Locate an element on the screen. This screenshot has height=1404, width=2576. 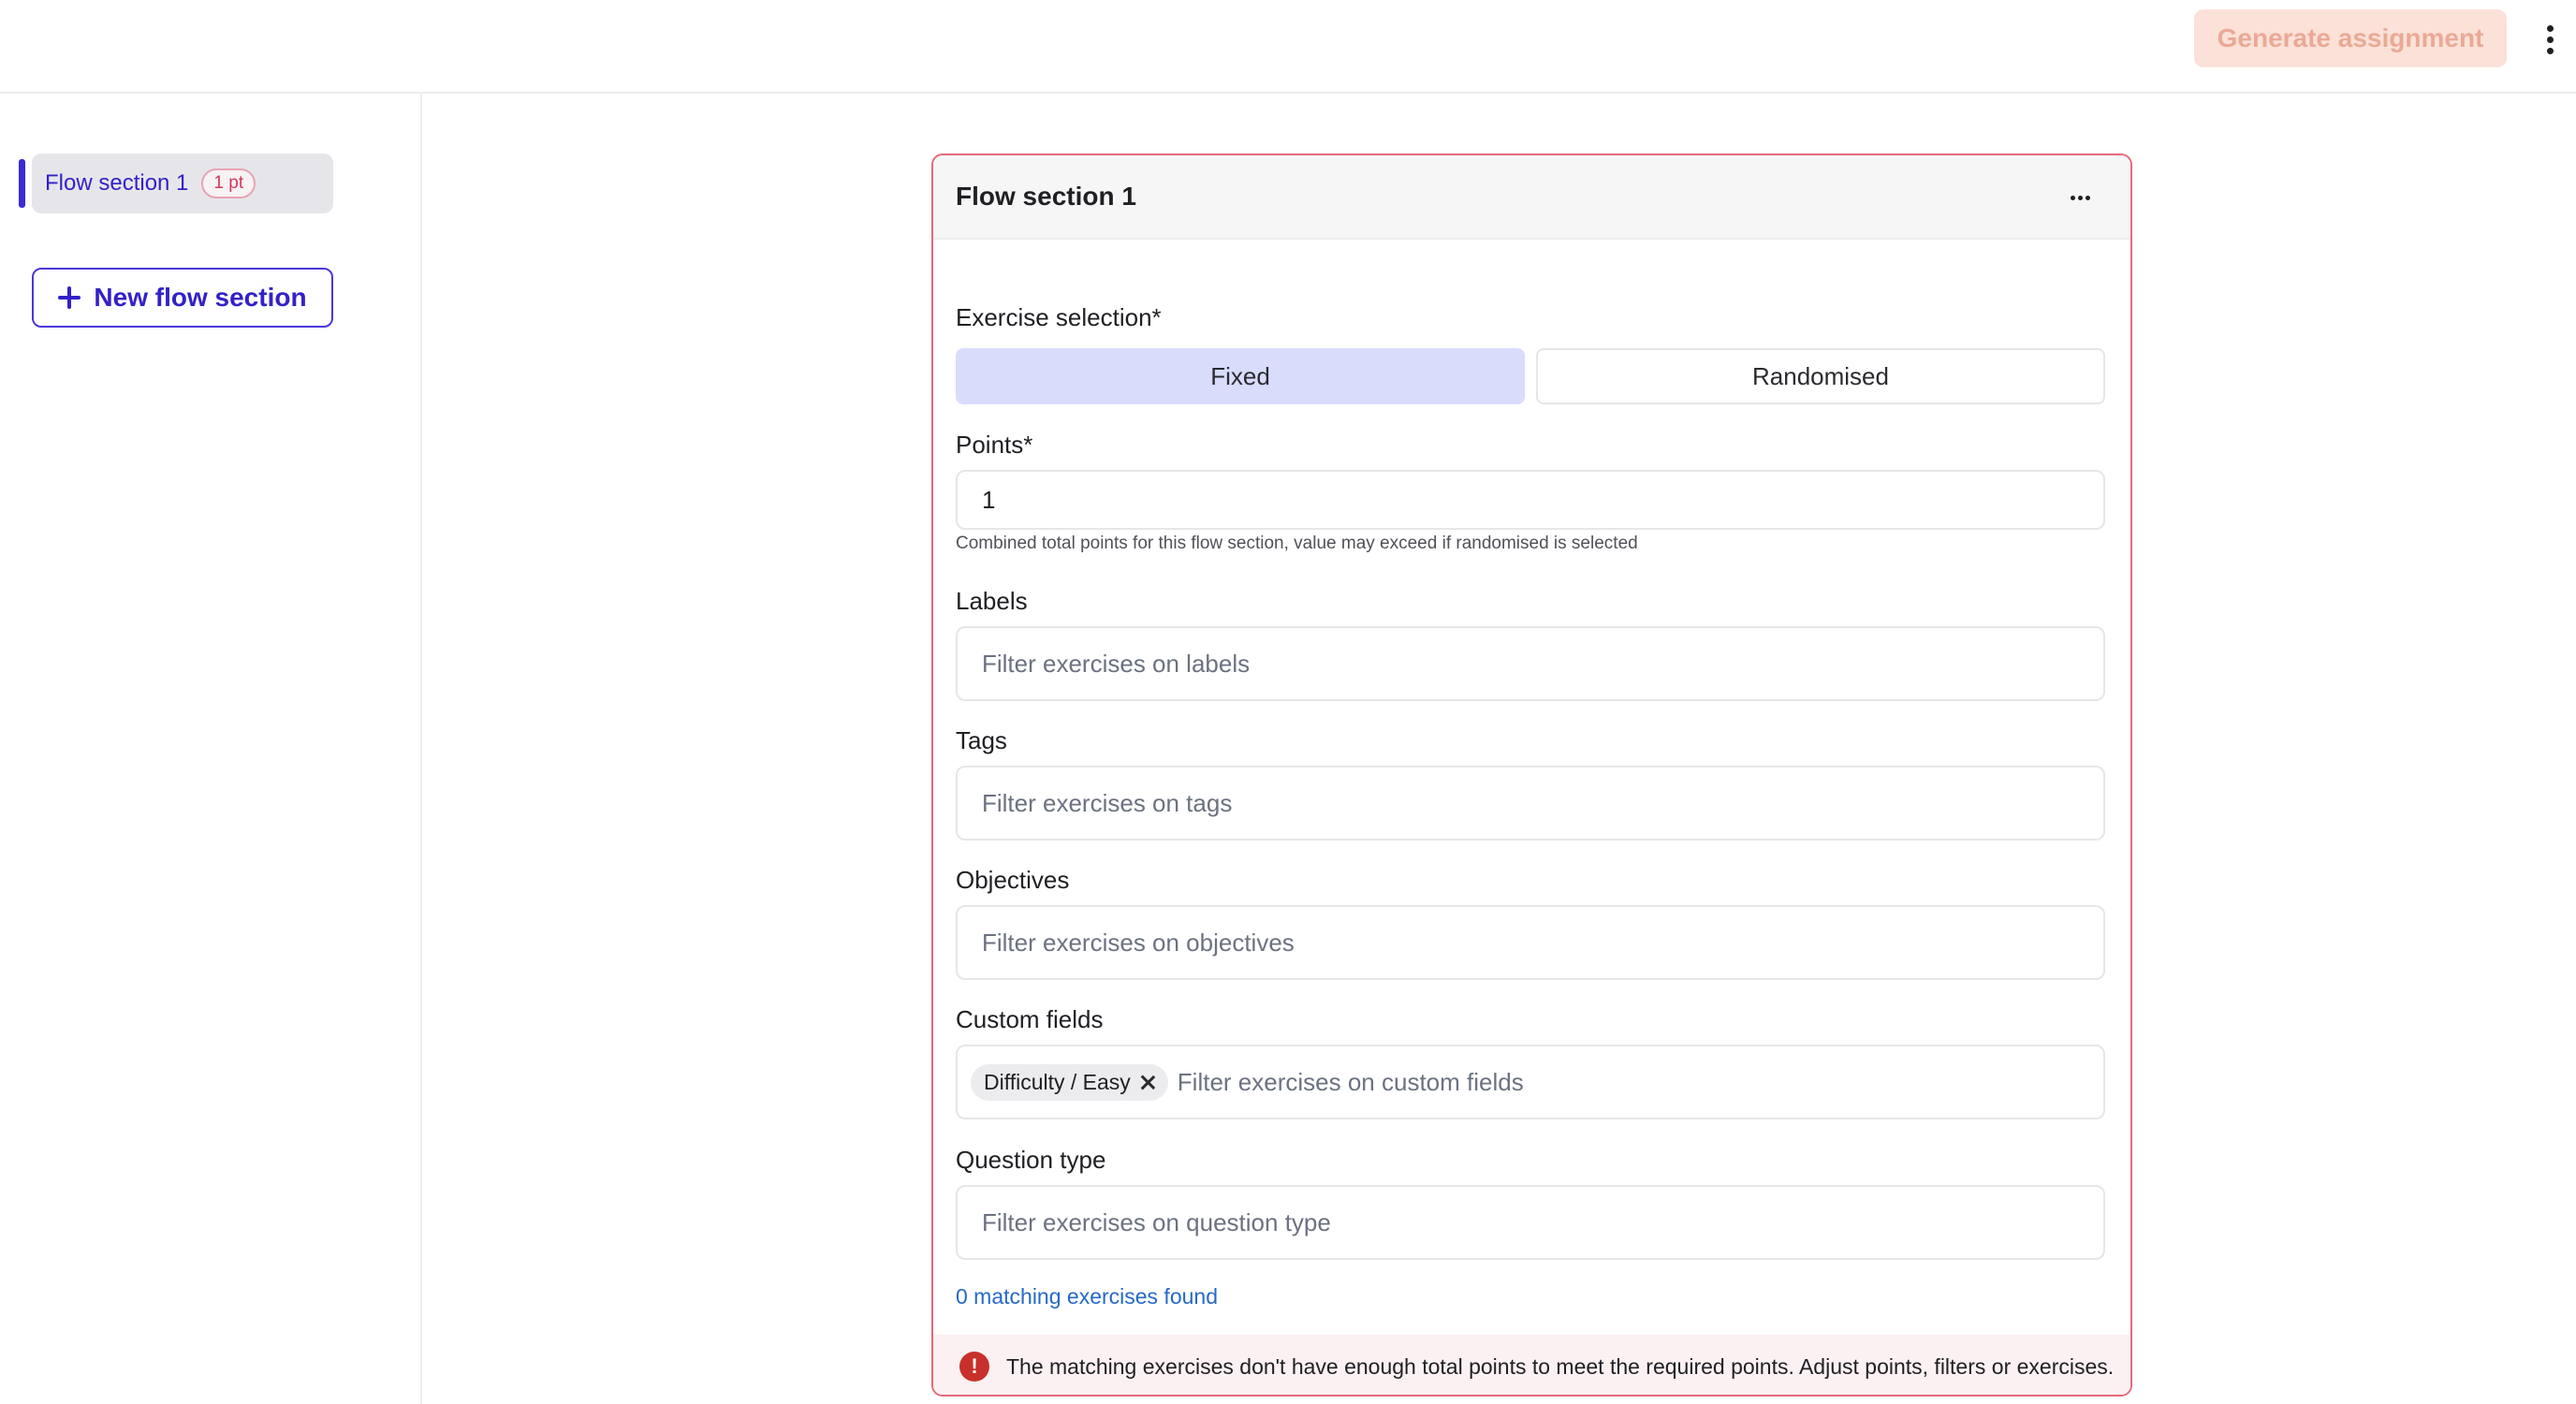
matching-exercises-link: 0 matching exercises found is located at coordinates (1087, 1296).